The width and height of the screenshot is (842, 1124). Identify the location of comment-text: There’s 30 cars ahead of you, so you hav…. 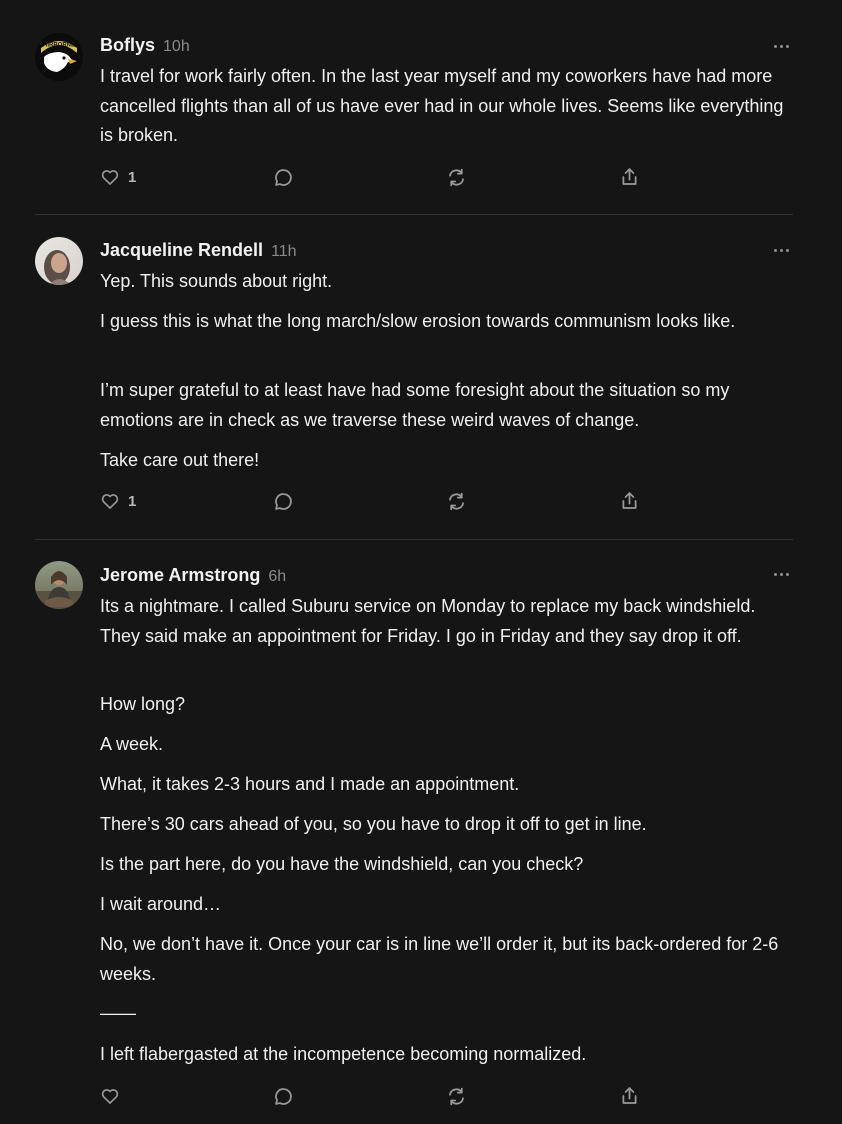
(373, 824).